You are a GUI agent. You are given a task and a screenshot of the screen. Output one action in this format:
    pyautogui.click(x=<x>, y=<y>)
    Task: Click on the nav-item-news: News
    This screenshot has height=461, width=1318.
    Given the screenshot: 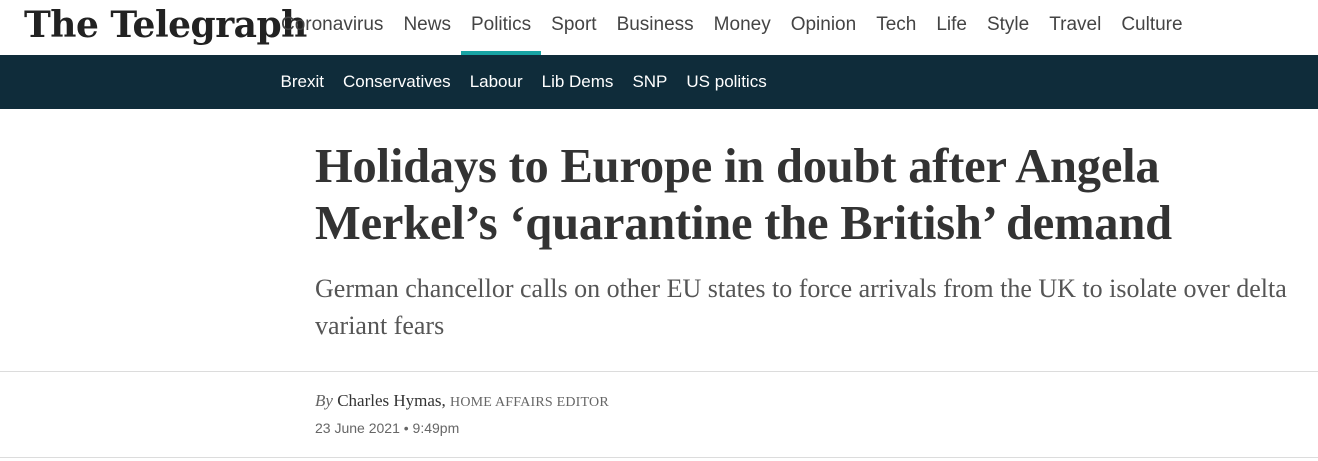 What is the action you would take?
    pyautogui.click(x=427, y=27)
    